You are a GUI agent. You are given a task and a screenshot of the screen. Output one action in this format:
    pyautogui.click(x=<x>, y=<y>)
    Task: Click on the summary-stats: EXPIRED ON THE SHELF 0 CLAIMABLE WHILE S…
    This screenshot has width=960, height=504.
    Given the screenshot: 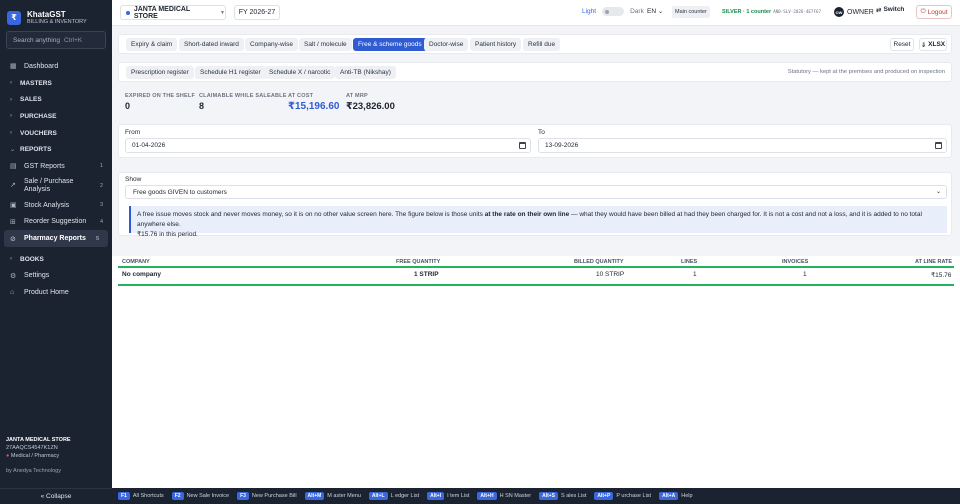 What is the action you would take?
    pyautogui.click(x=535, y=103)
    